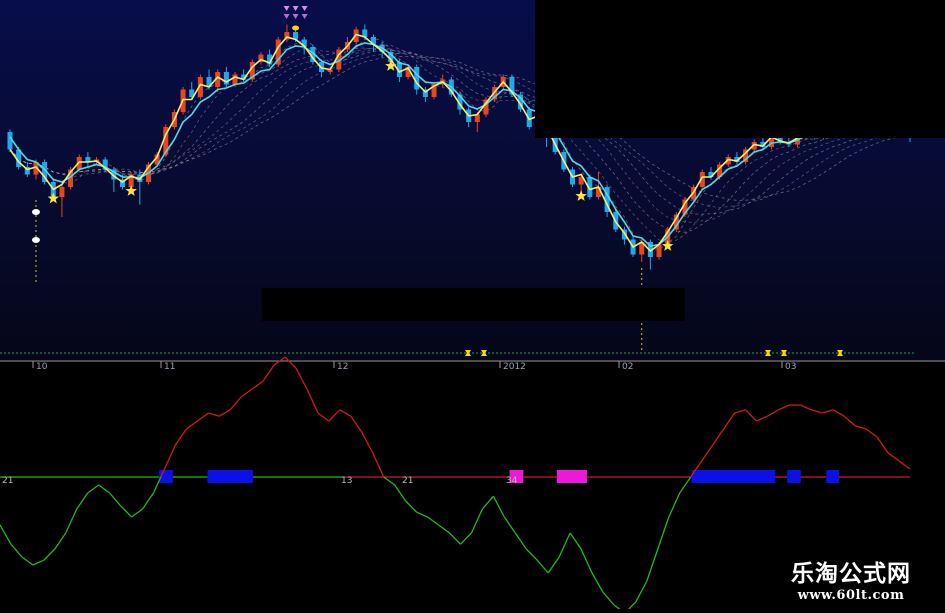  Describe the element at coordinates (296, 28) in the screenshot. I see `top-dot` at that location.